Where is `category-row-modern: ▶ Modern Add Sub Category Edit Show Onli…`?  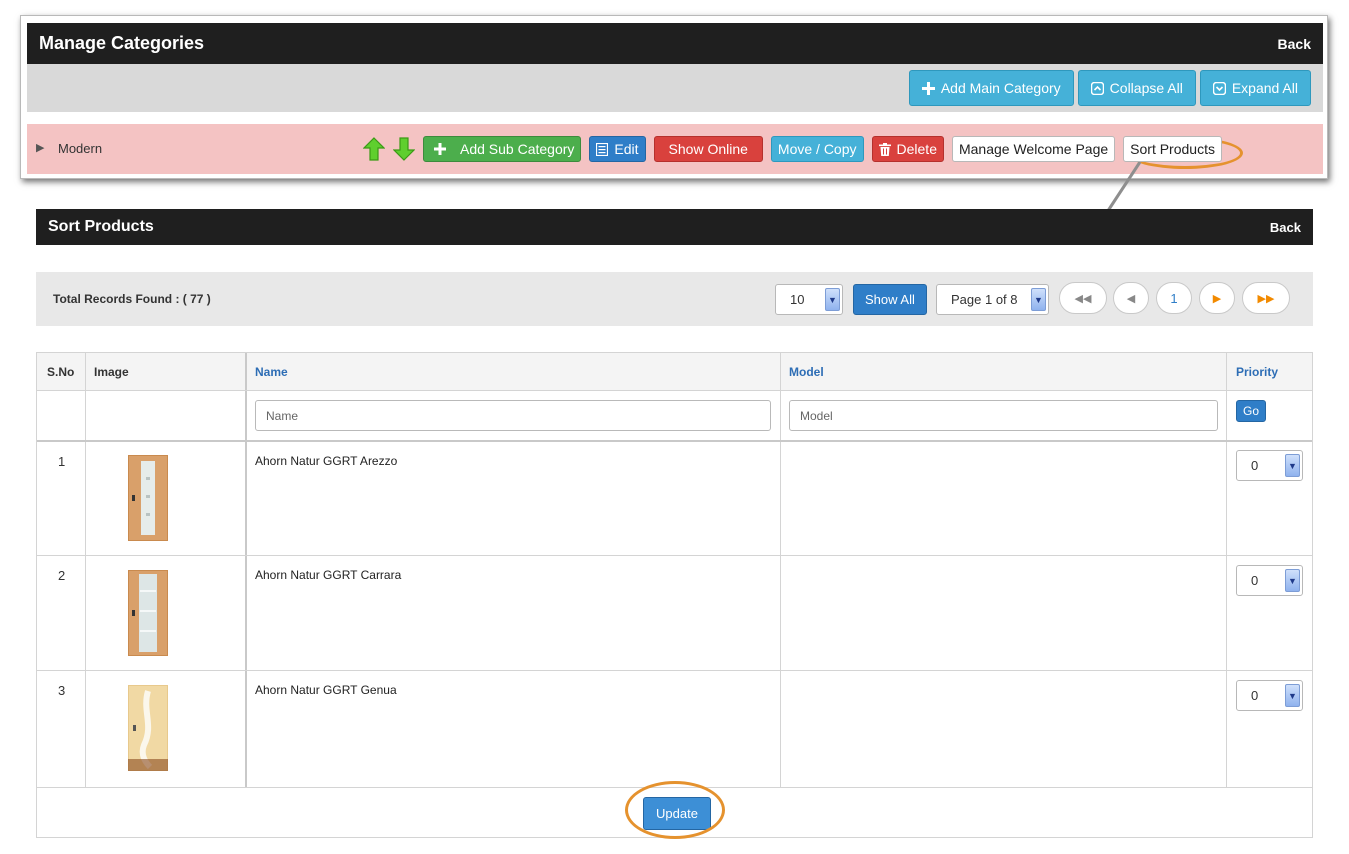
category-row-modern: ▶ Modern Add Sub Category Edit Show Onli… is located at coordinates (675, 149).